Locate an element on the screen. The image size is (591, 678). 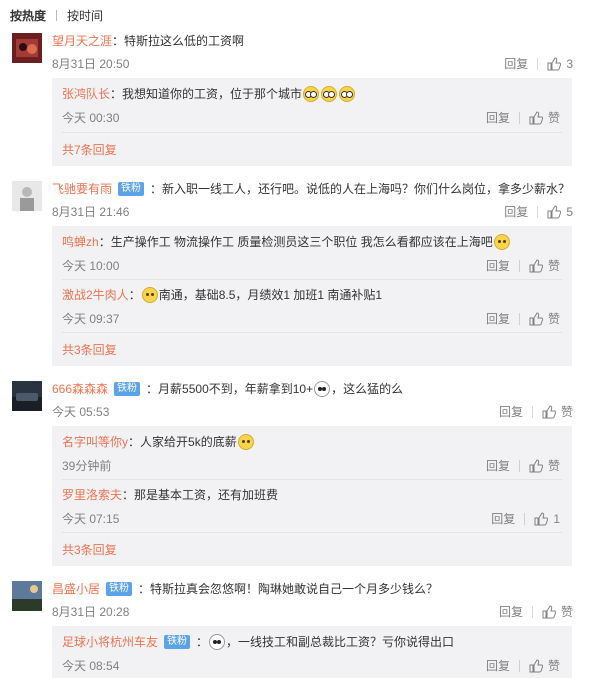
sort-by-time: 按时间 is located at coordinates (85, 15).